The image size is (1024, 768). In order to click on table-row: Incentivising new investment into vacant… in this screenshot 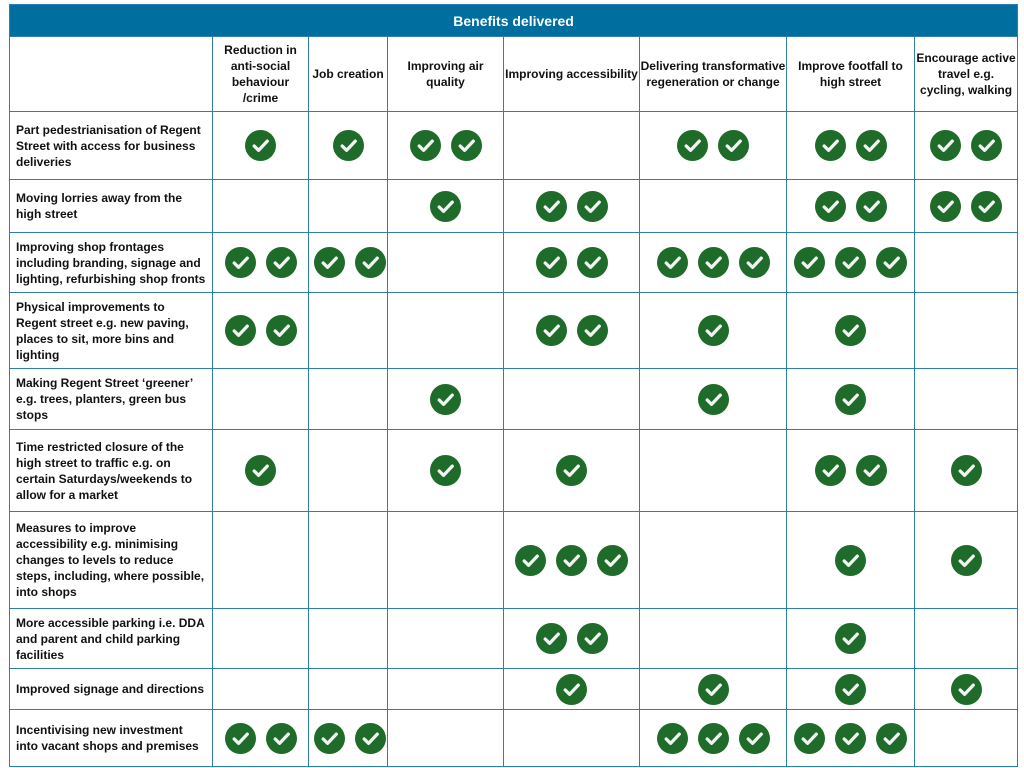, I will do `click(514, 738)`.